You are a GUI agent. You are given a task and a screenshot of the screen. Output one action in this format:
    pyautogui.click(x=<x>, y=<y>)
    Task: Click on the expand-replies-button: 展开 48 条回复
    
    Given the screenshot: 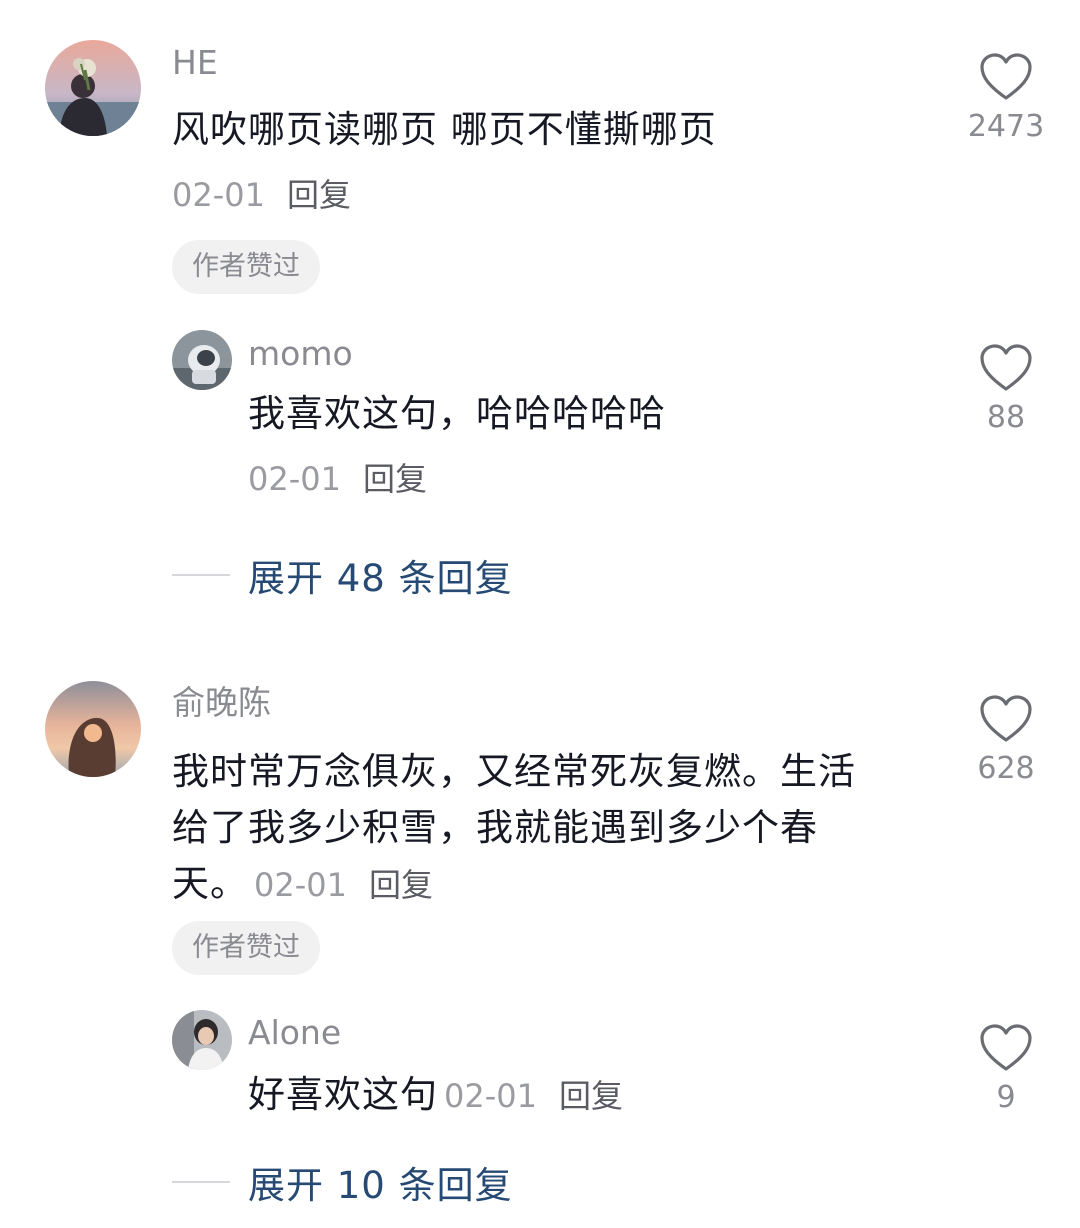 What is the action you would take?
    pyautogui.click(x=342, y=575)
    